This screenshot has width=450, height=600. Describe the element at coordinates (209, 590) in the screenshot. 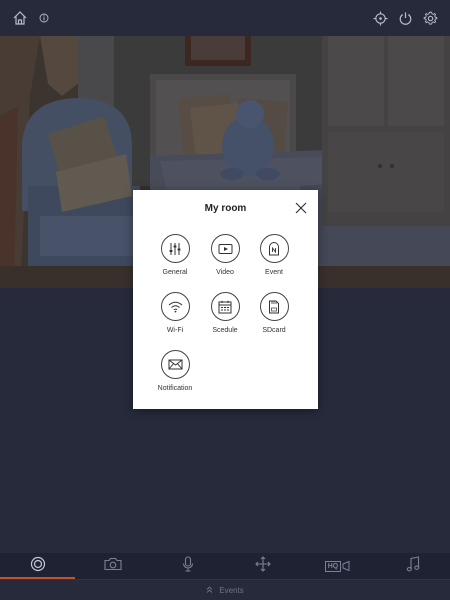

I see `double-chevron-up-icon` at that location.